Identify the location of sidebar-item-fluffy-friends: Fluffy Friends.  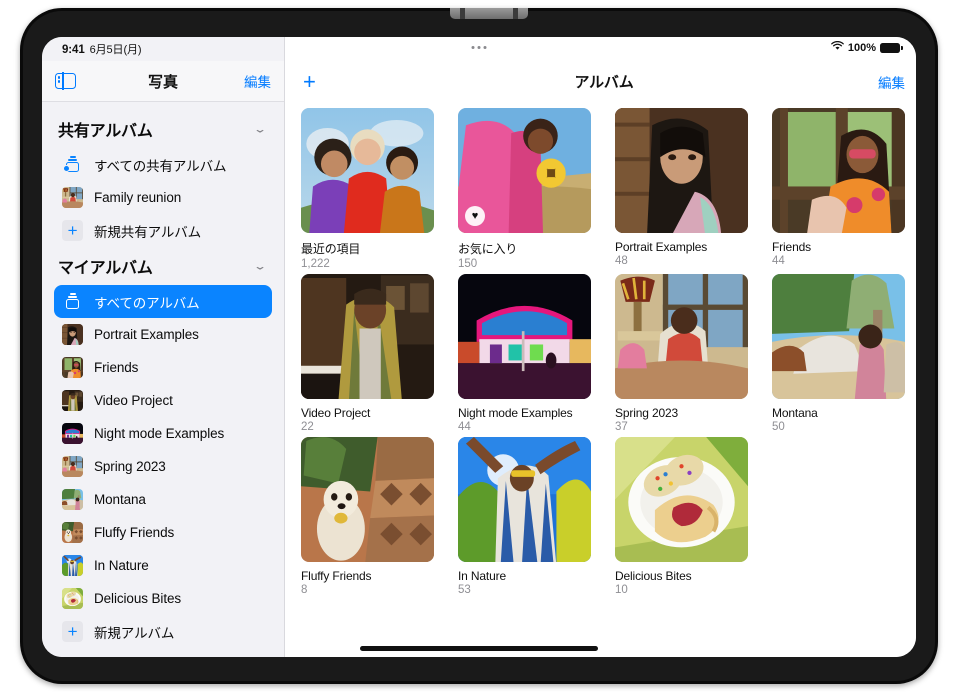
(163, 532).